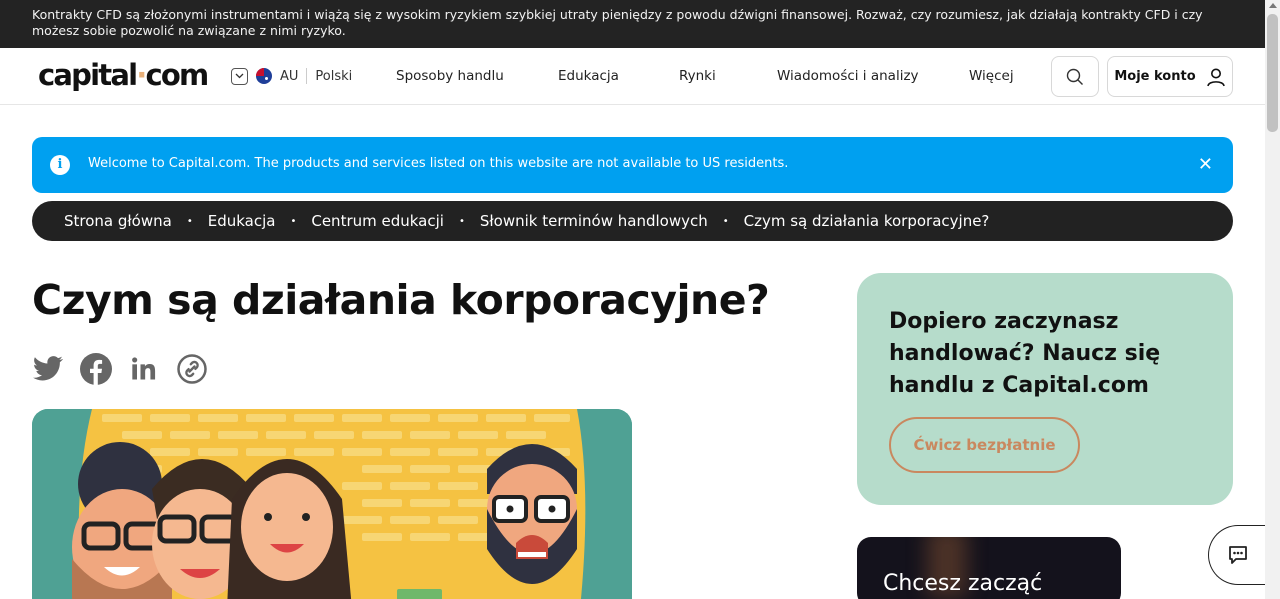  What do you see at coordinates (1205, 164) in the screenshot?
I see `close-icon: ✕` at bounding box center [1205, 164].